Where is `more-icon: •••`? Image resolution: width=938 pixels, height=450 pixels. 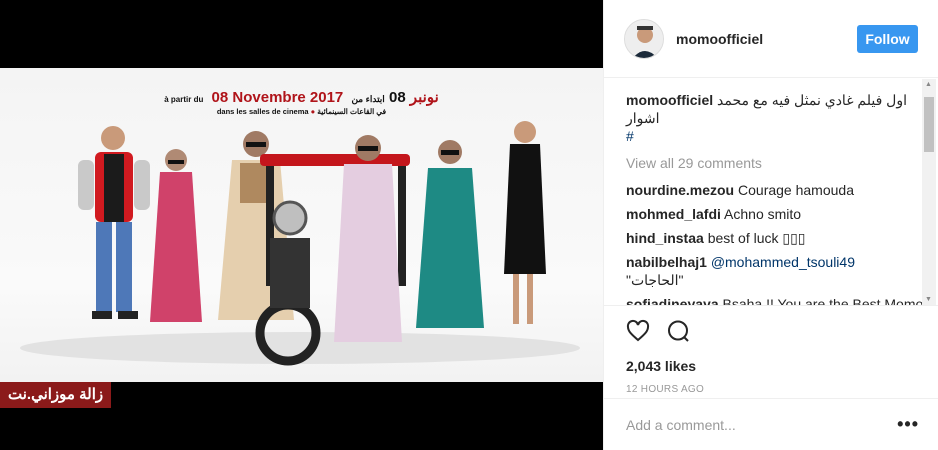 more-icon: ••• is located at coordinates (908, 424).